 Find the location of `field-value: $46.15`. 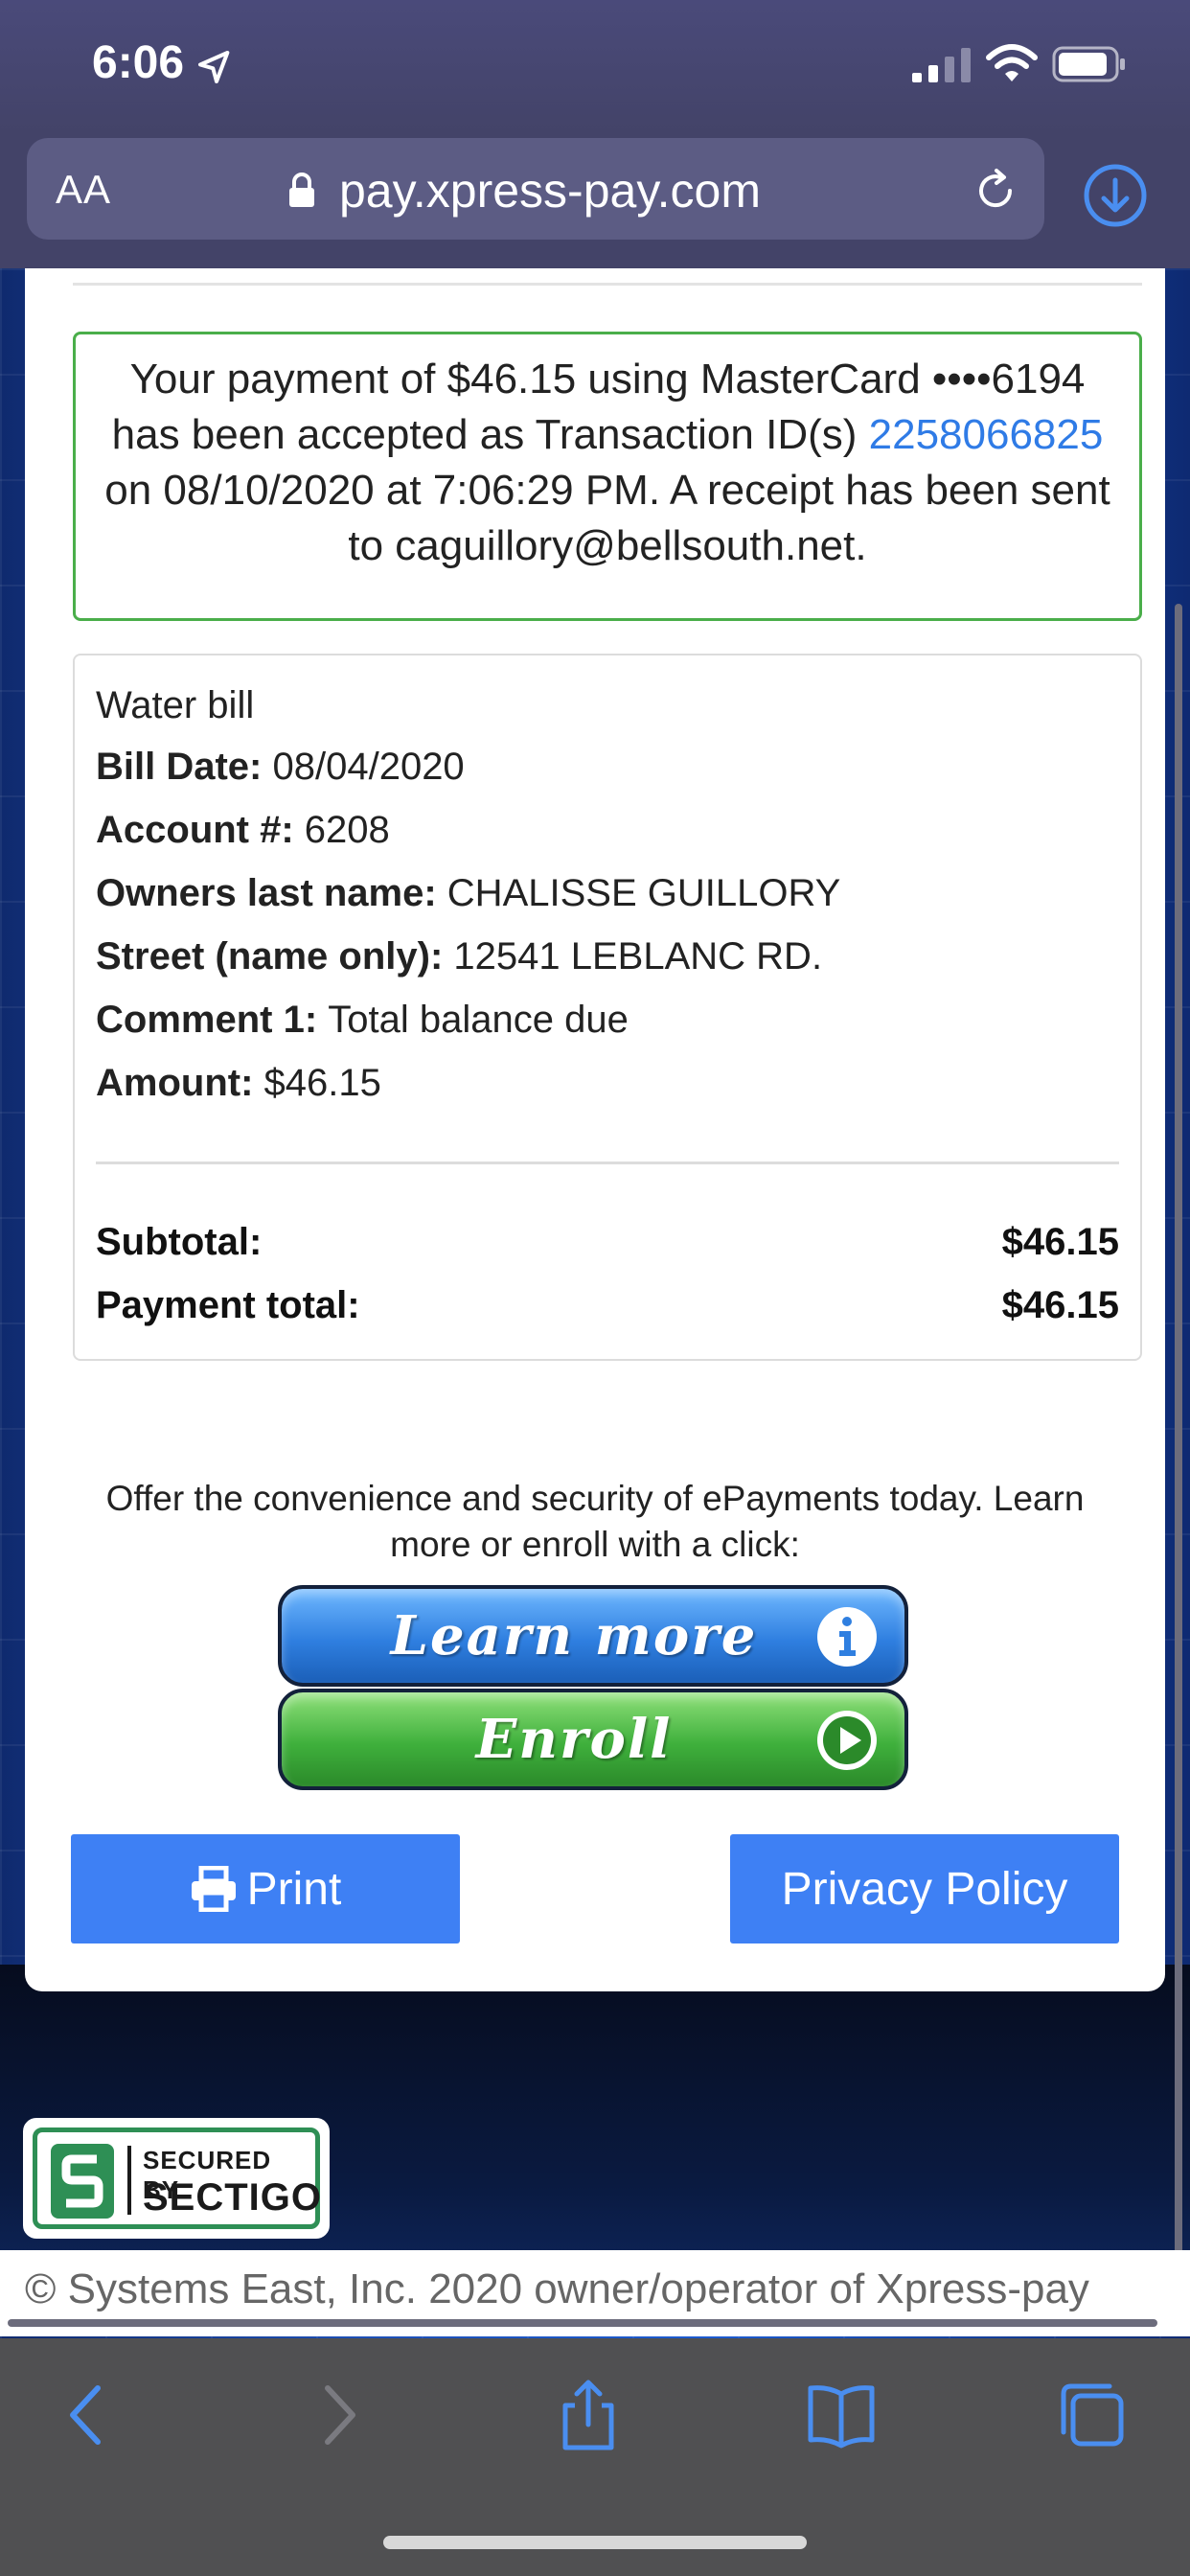

field-value: $46.15 is located at coordinates (322, 1083).